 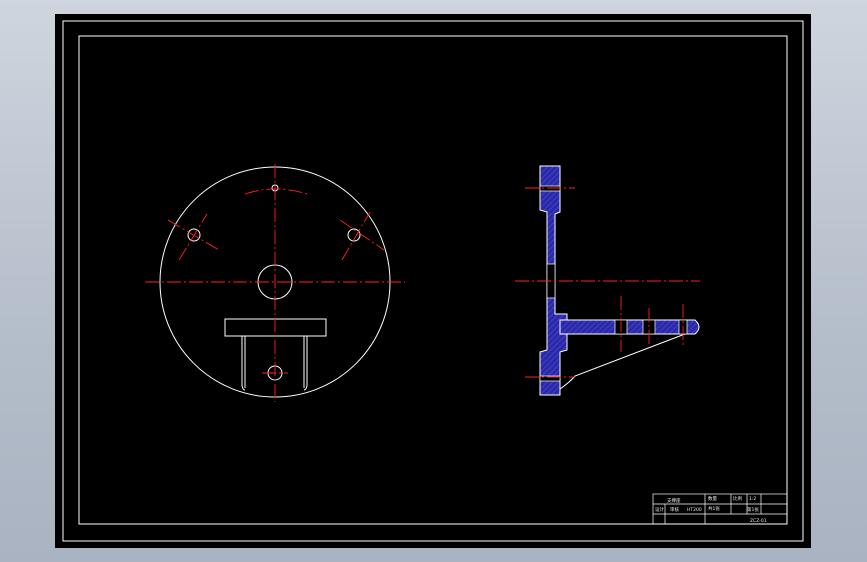 What do you see at coordinates (607, 282) in the screenshot?
I see `side-centerlines` at bounding box center [607, 282].